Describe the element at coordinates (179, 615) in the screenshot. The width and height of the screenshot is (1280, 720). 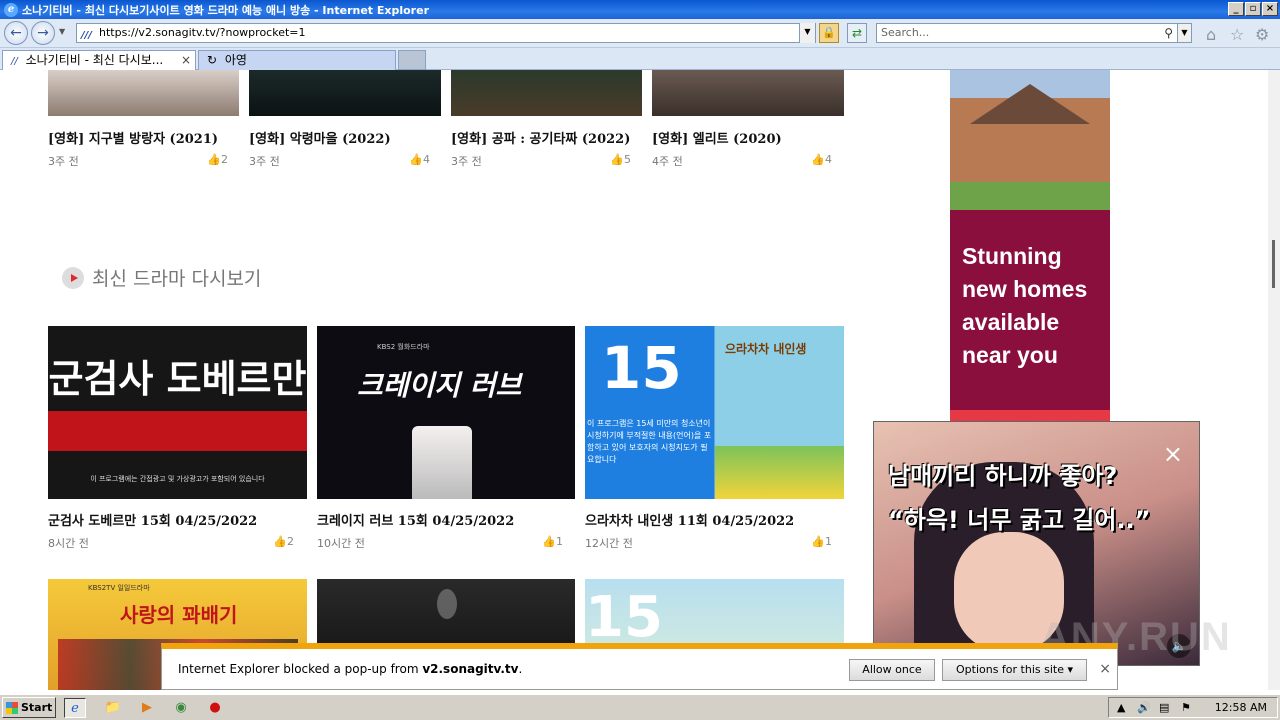
I see `poster-title: 사랑의 꽈배기` at that location.